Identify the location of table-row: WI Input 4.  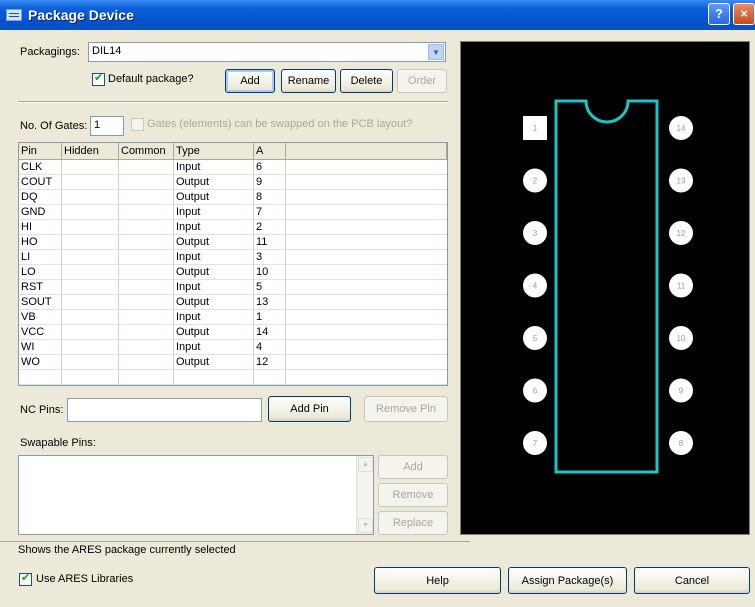
(233, 347).